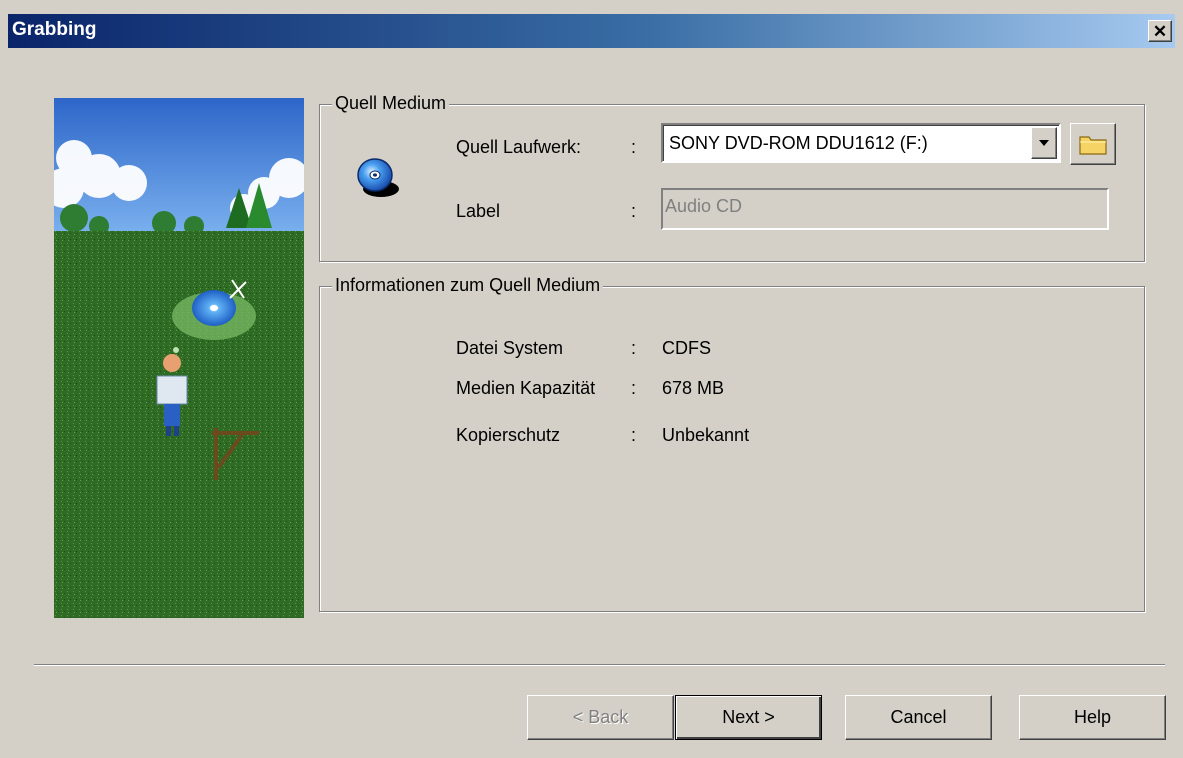 The height and width of the screenshot is (758, 1183). What do you see at coordinates (634, 147) in the screenshot?
I see `source-drive-colon: :` at bounding box center [634, 147].